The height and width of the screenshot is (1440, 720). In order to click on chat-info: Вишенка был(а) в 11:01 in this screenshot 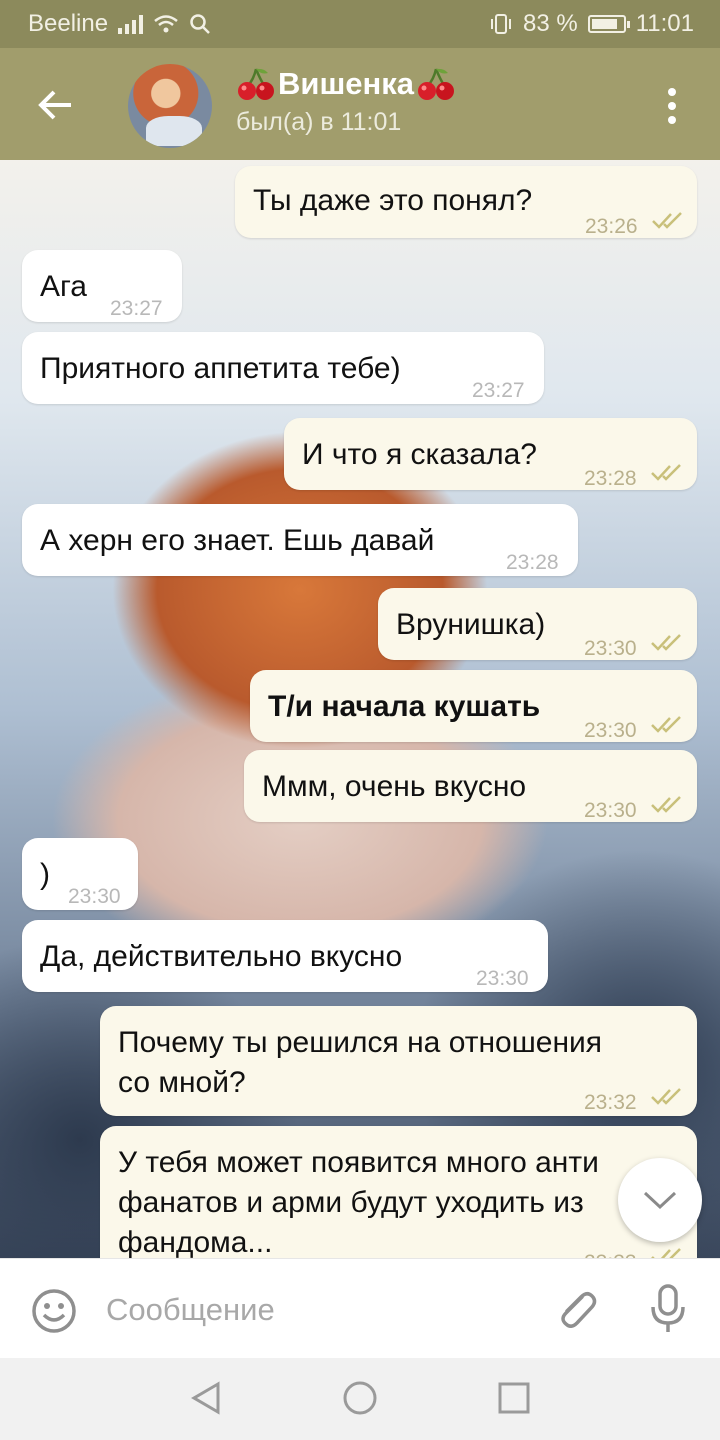, I will do `click(346, 101)`.